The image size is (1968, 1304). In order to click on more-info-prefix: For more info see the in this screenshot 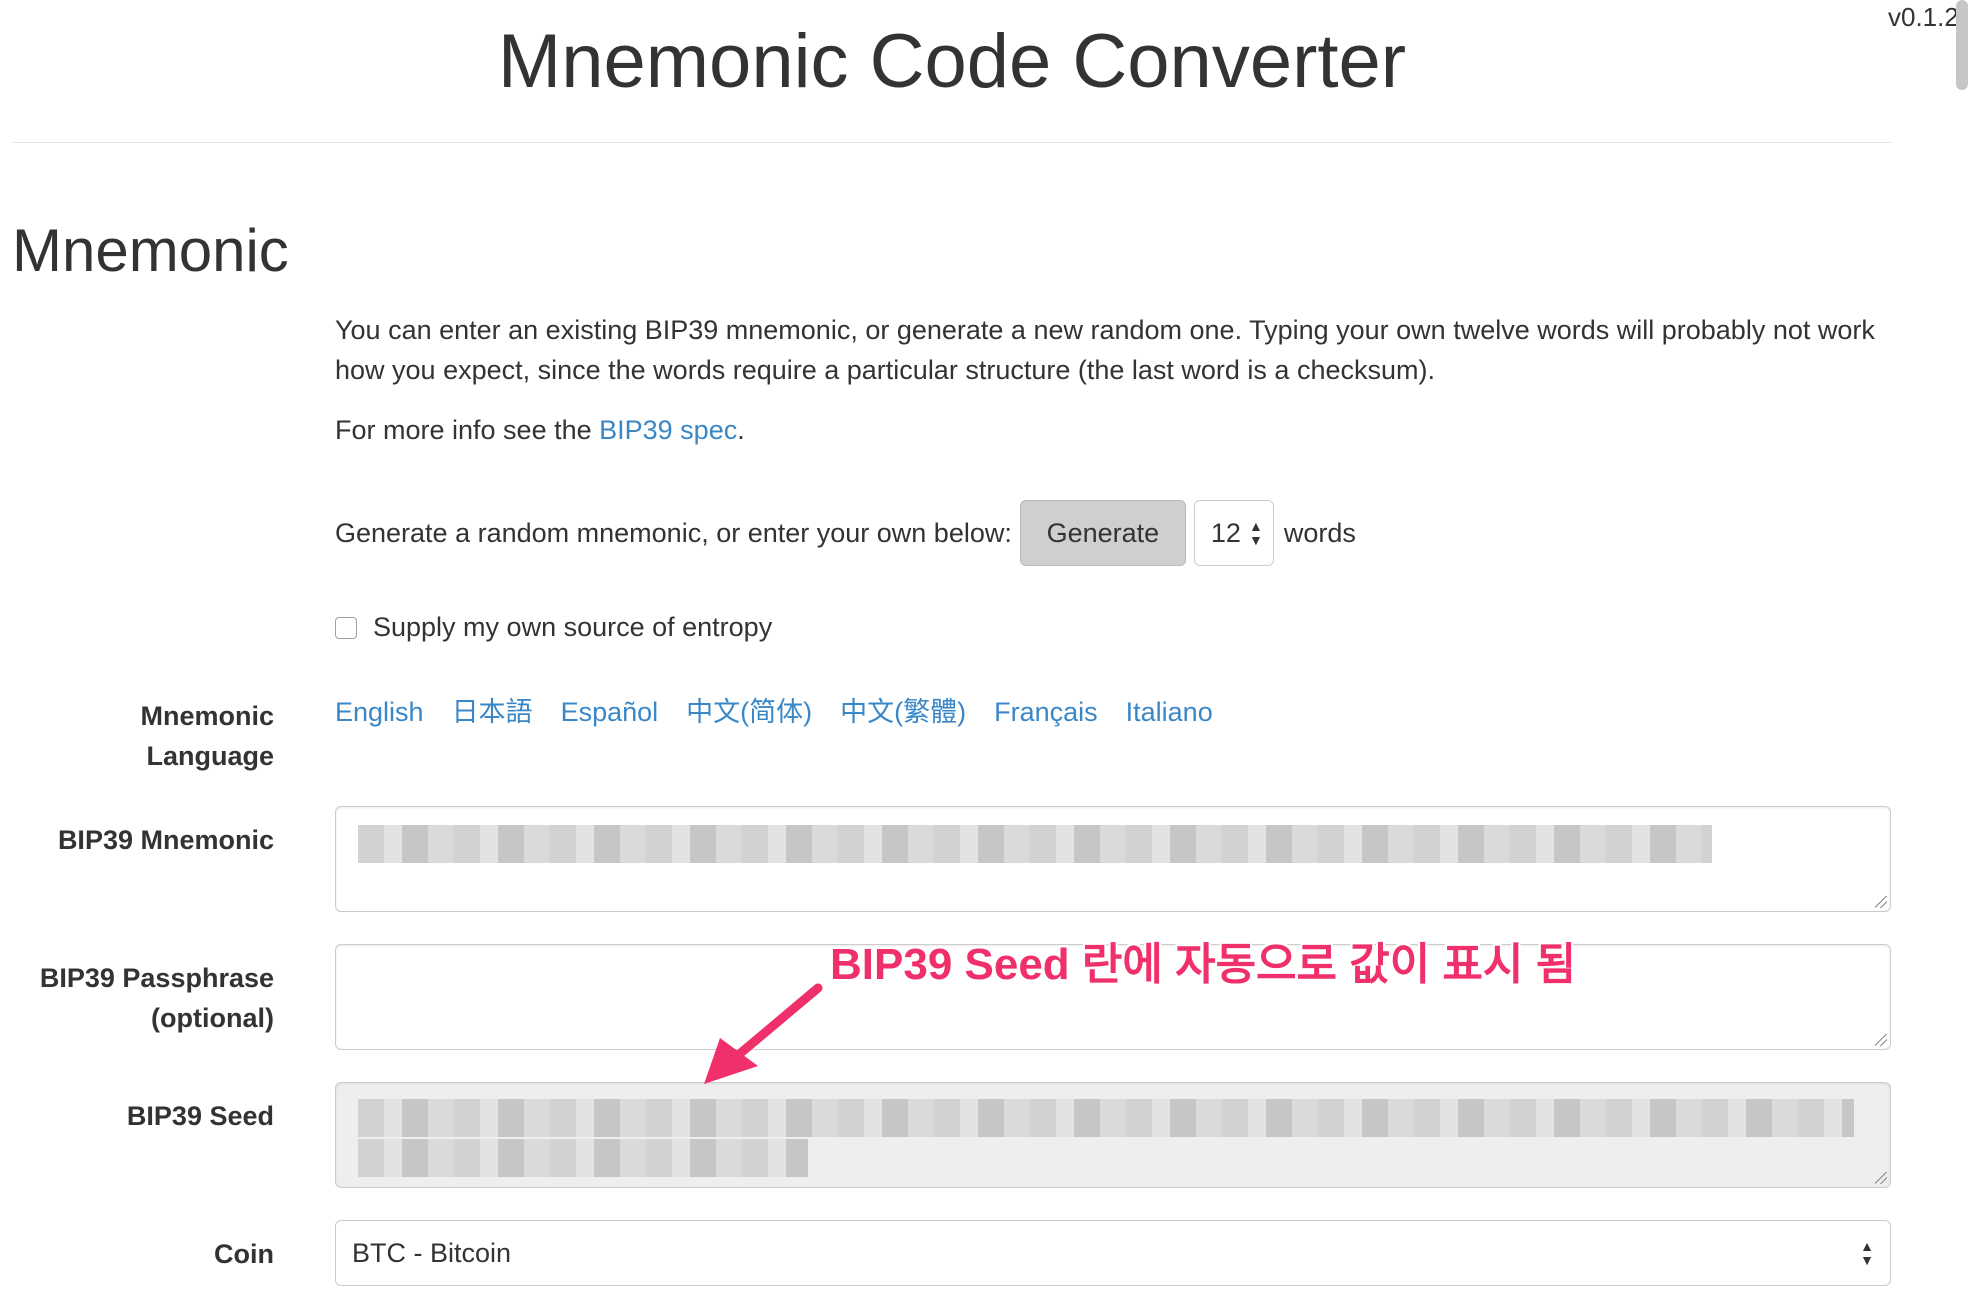, I will do `click(467, 430)`.